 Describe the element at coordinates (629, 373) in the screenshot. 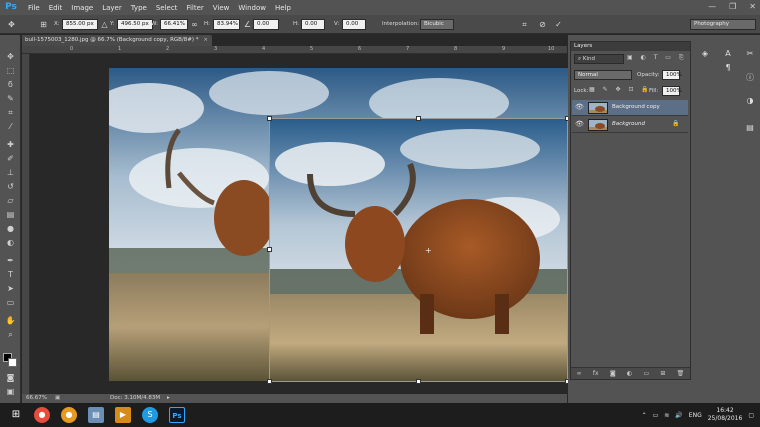

I see `adjustment-layer-icon: ◐` at that location.